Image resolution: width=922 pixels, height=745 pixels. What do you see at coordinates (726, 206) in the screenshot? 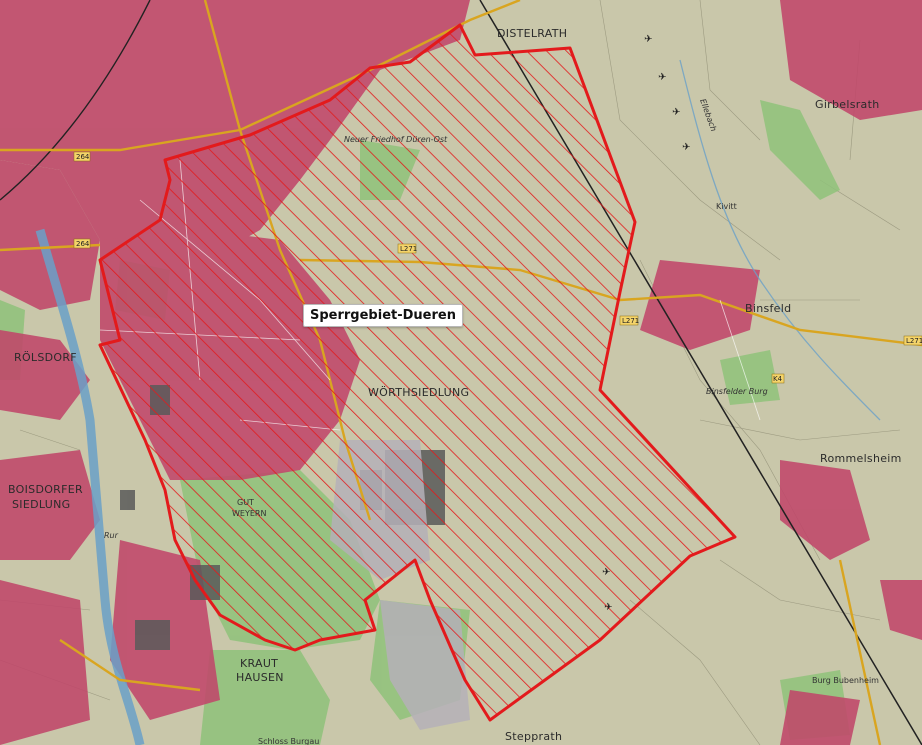
I see `place-label-kivitt: Kivitt` at bounding box center [726, 206].